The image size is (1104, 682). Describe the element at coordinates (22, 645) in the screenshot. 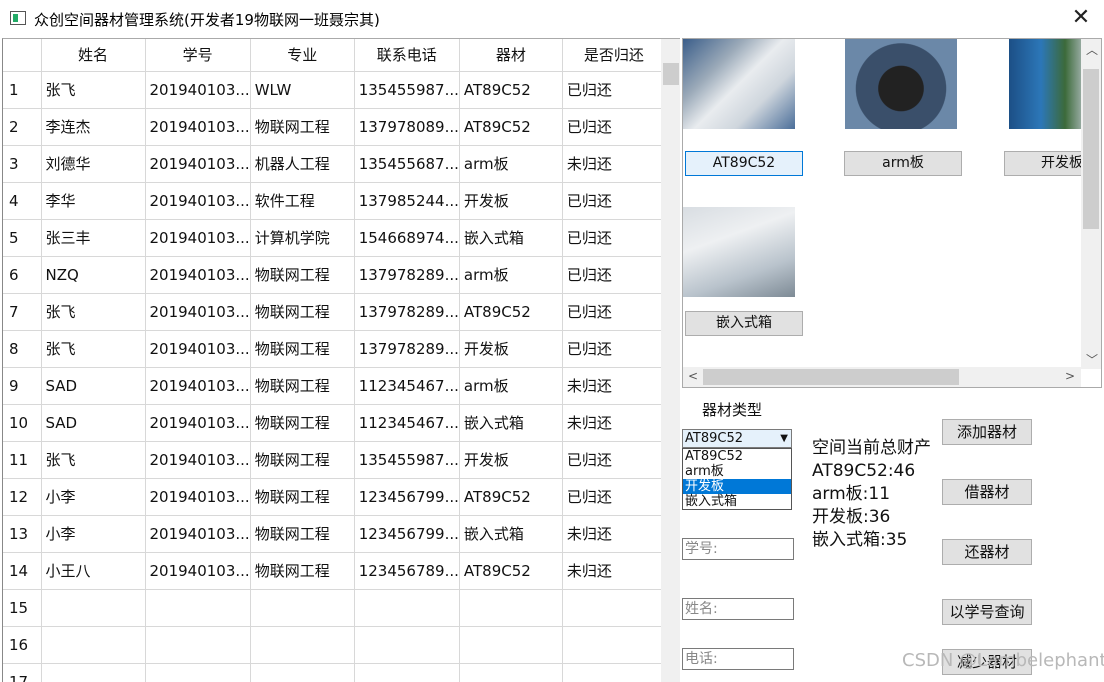

I see `row-number: 16` at that location.